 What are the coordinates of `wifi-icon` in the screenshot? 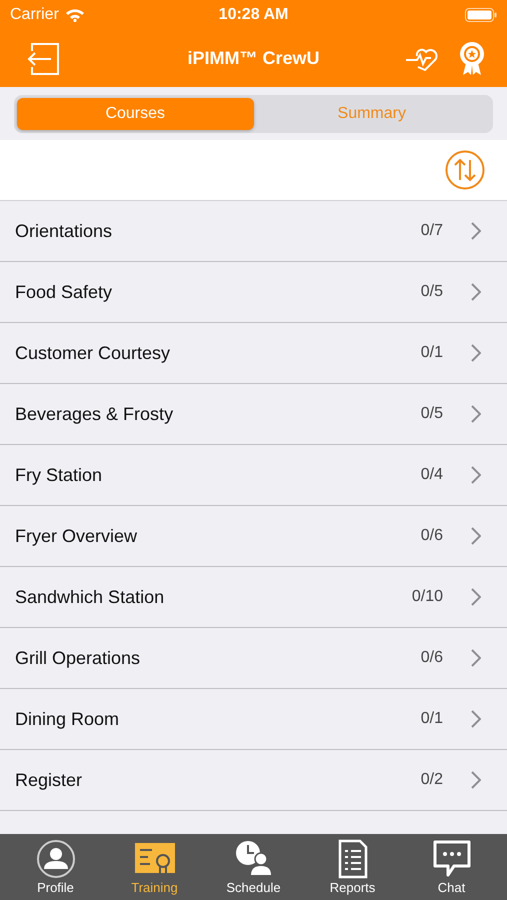 It's located at (74, 15).